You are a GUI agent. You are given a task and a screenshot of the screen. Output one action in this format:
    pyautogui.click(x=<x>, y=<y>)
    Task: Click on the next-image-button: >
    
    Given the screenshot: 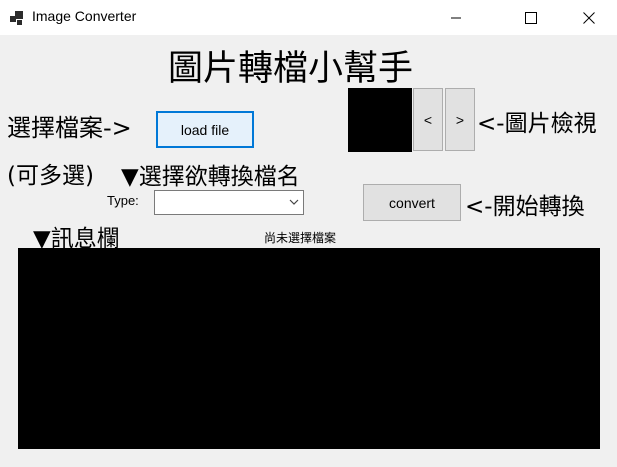 What is the action you would take?
    pyautogui.click(x=460, y=119)
    